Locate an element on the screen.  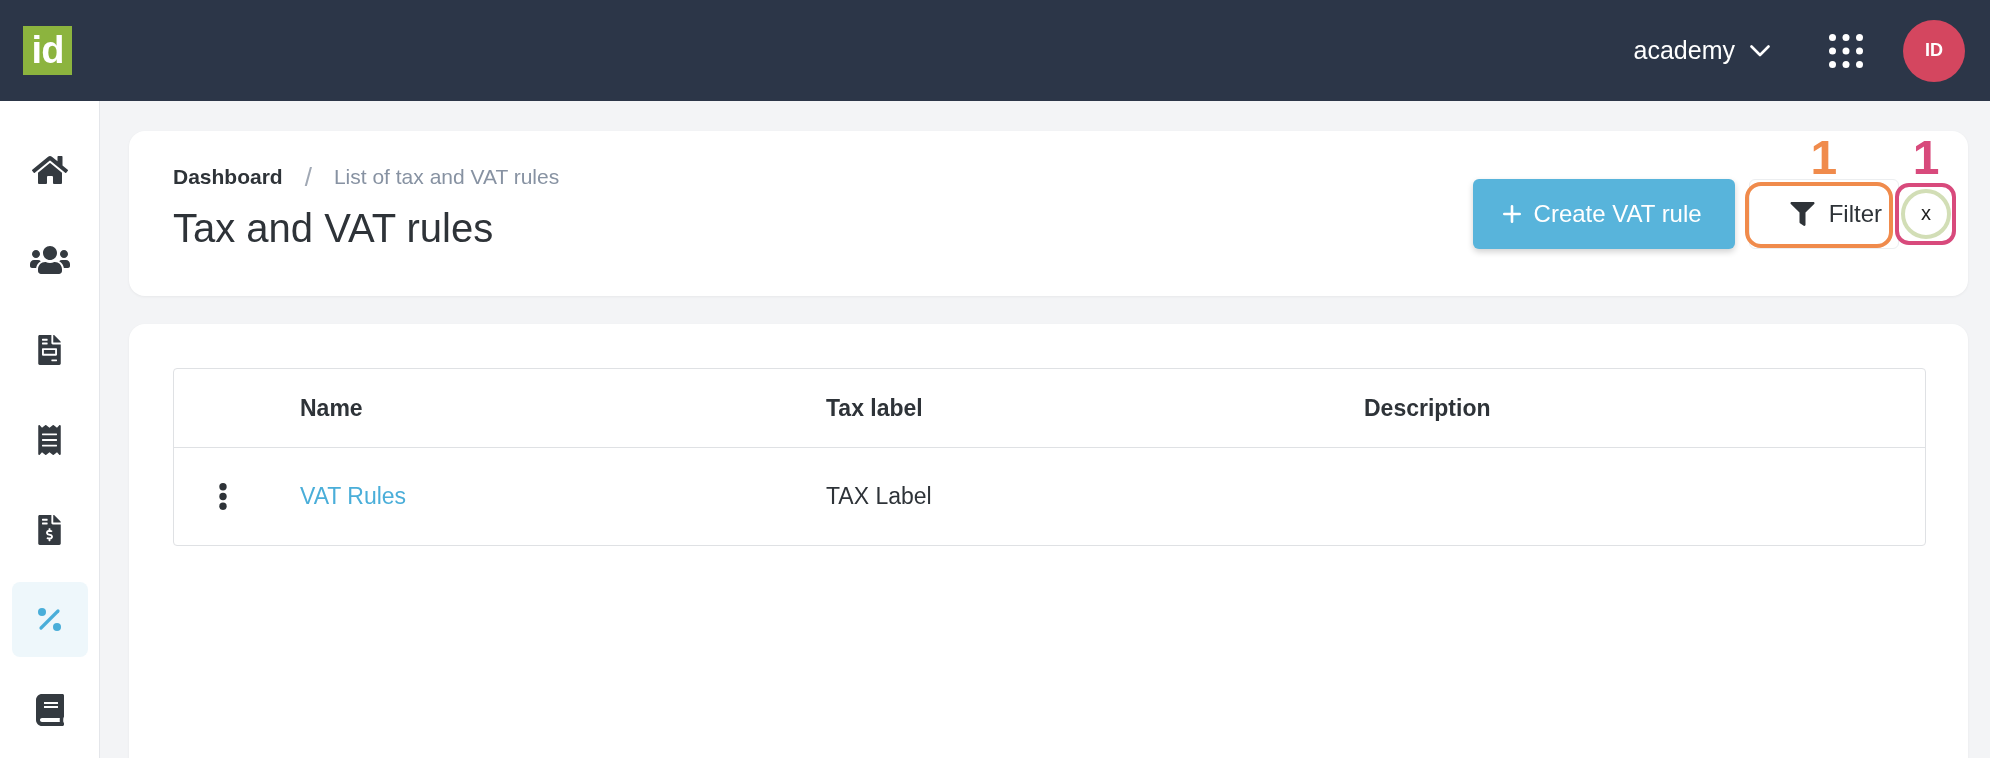
breadcrumb-link: Dashboard is located at coordinates (228, 177).